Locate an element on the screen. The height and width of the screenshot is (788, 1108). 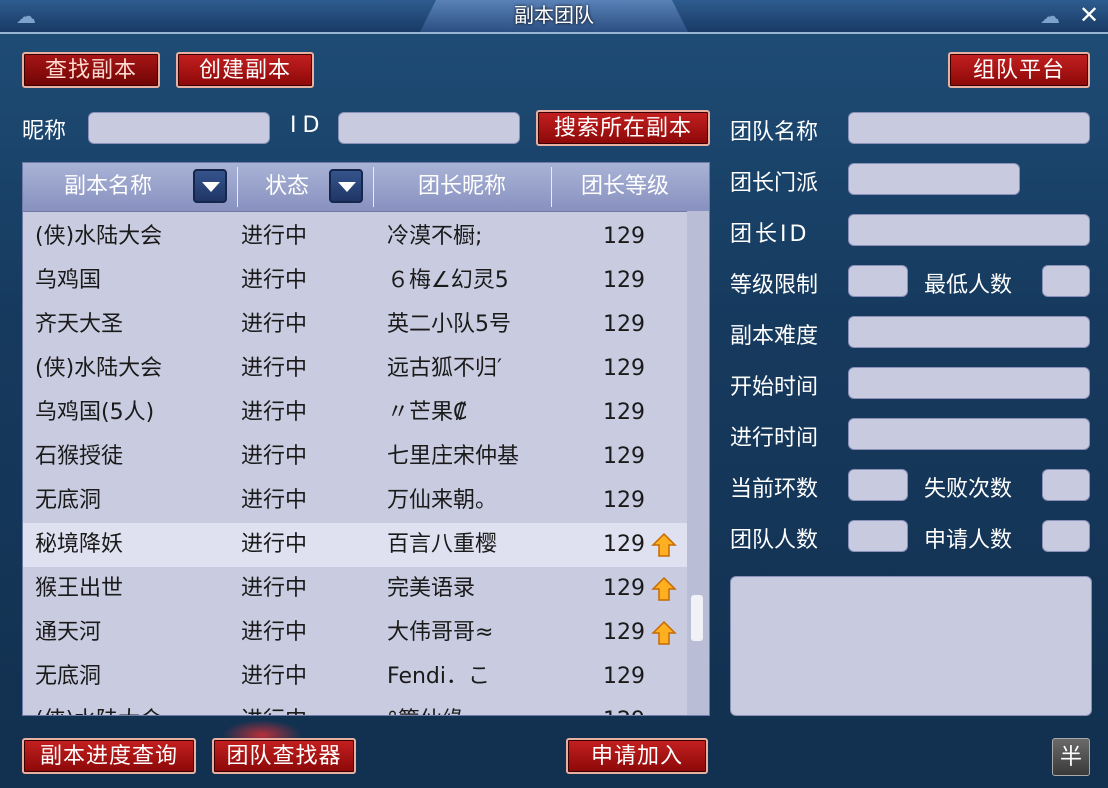
table-row: (侠)水陆大会 进行中 冷漠不橱; 129 is located at coordinates (355, 237).